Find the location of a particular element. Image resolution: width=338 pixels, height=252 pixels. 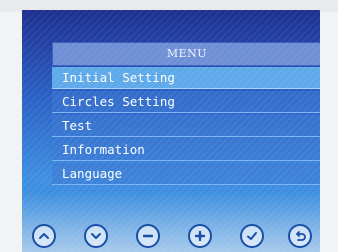

confirm-button is located at coordinates (252, 236).